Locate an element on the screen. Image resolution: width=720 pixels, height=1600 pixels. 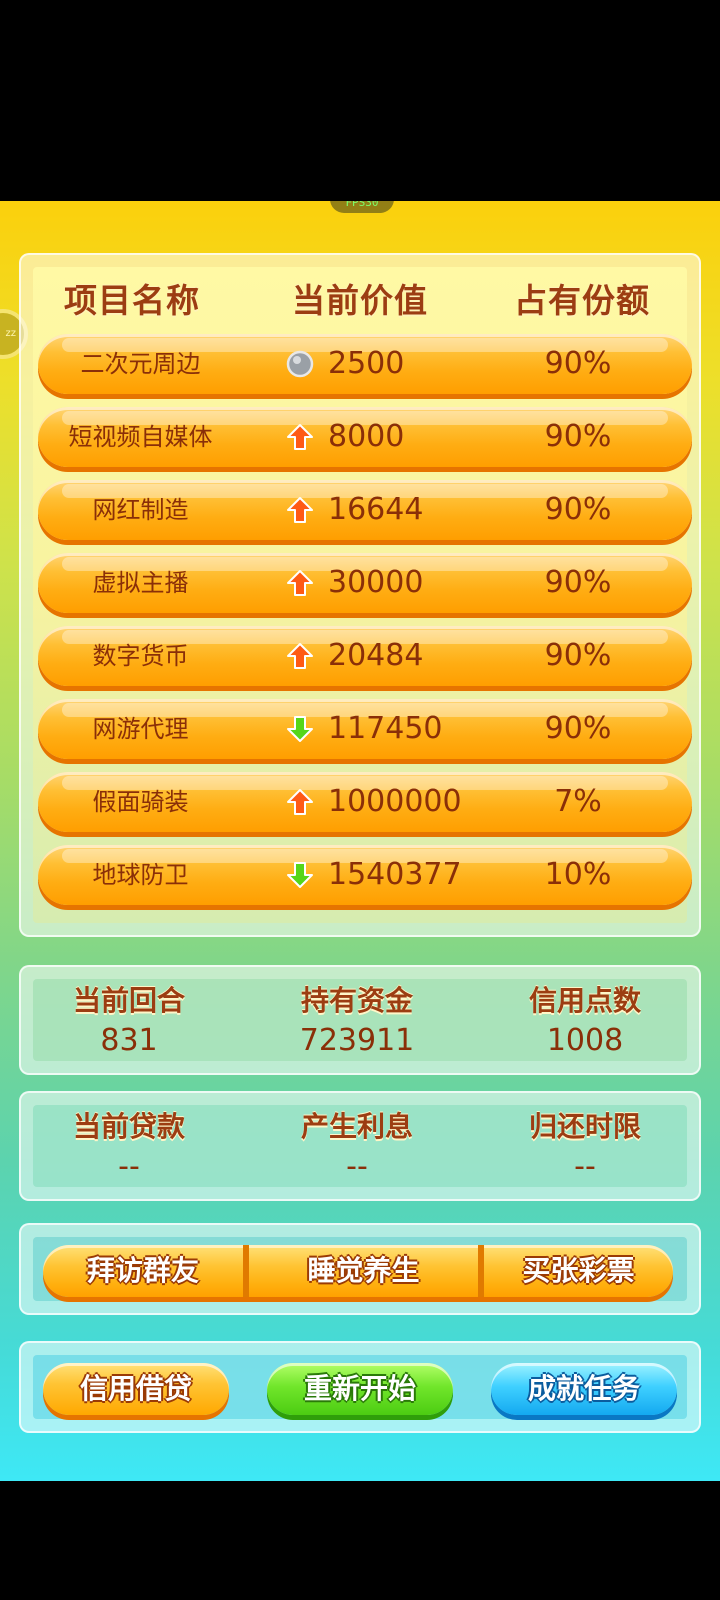
investment-row: 网游代理 117450 90% is located at coordinates (365, 729).